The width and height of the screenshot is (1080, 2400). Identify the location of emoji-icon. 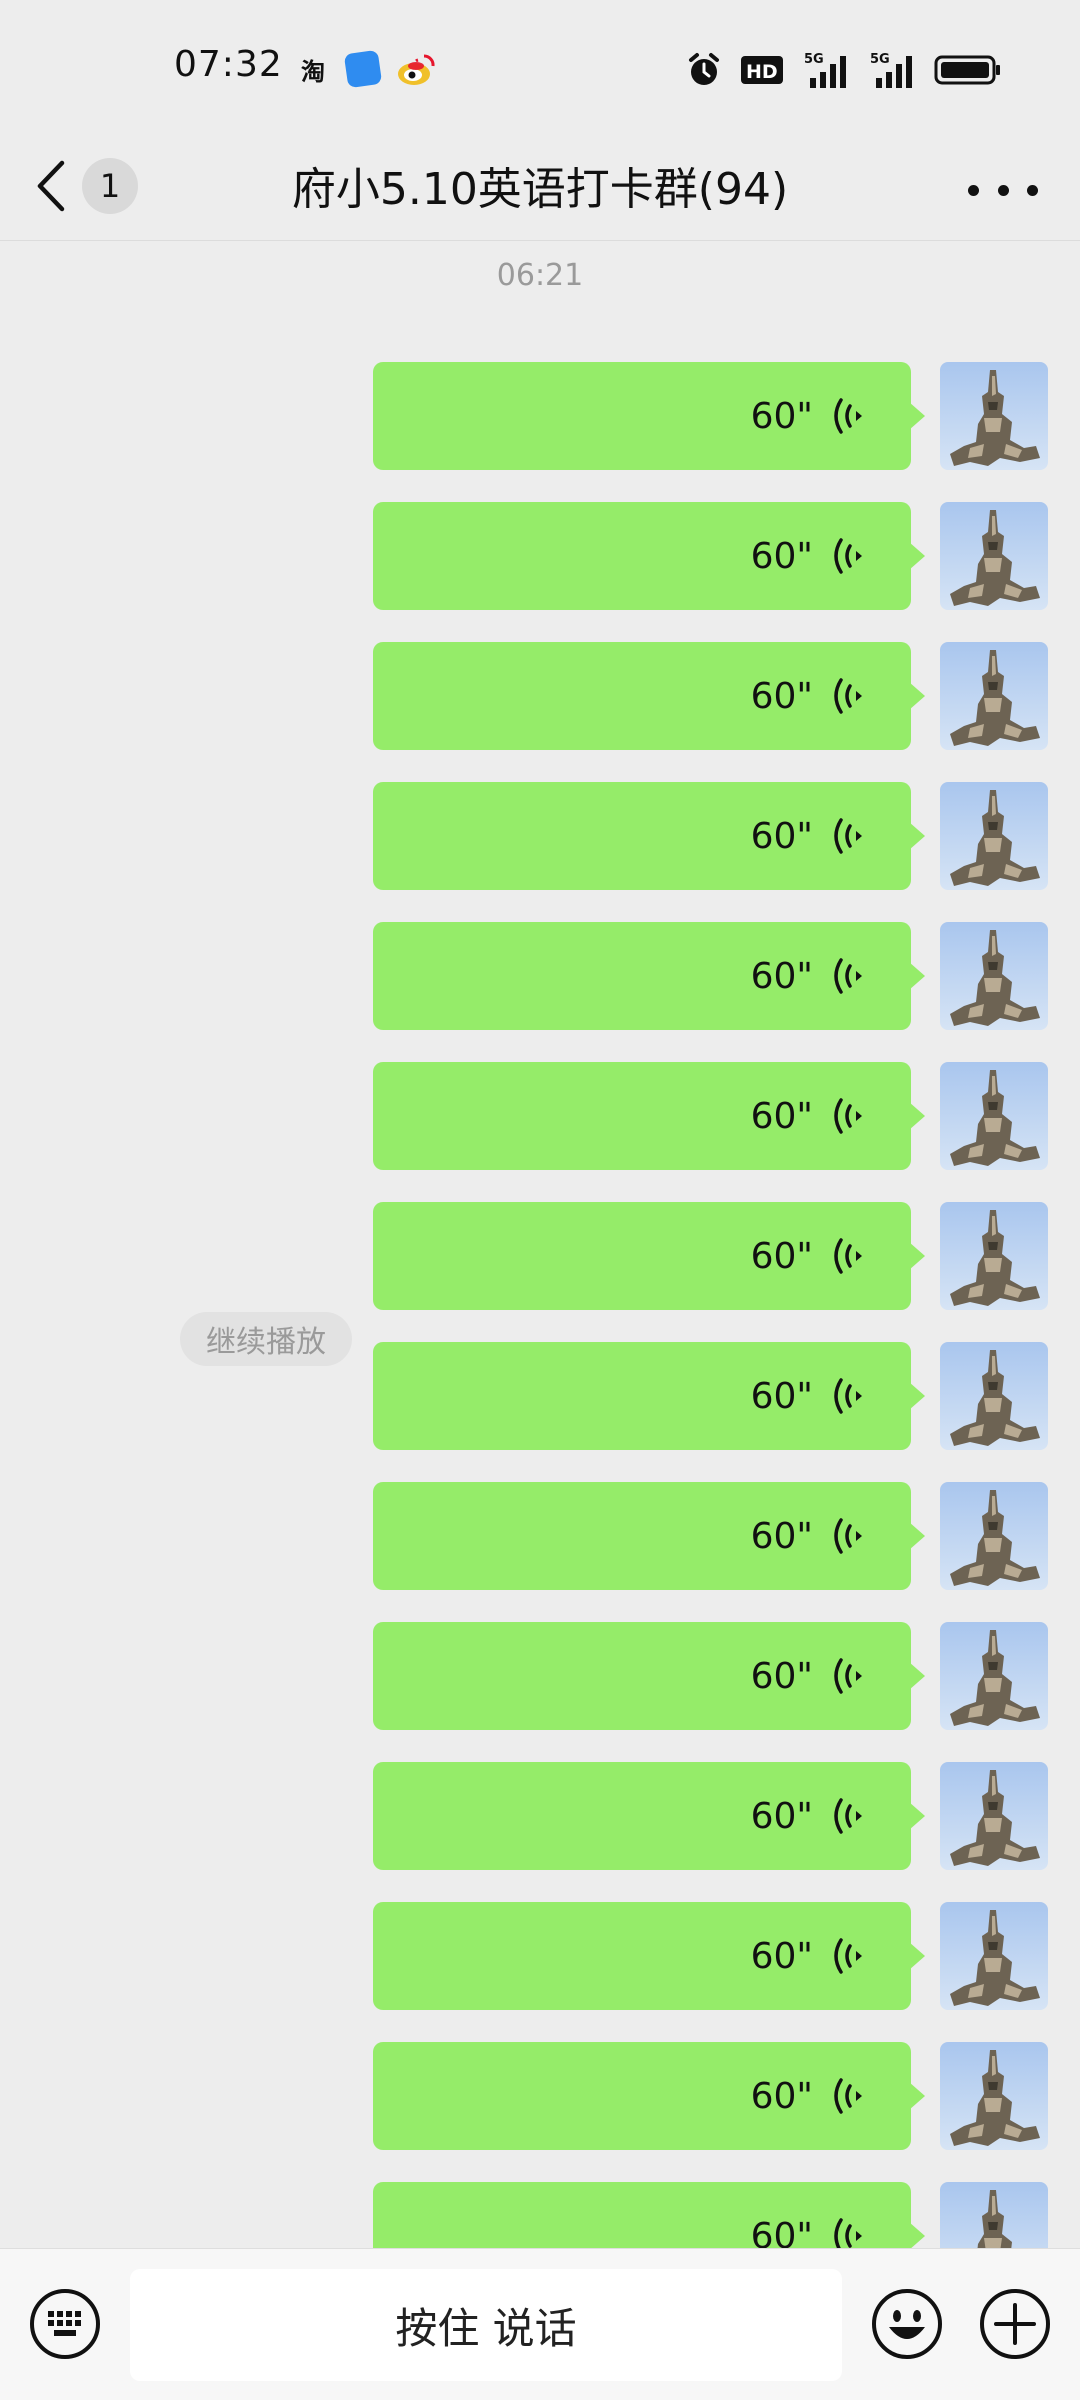
(907, 2324).